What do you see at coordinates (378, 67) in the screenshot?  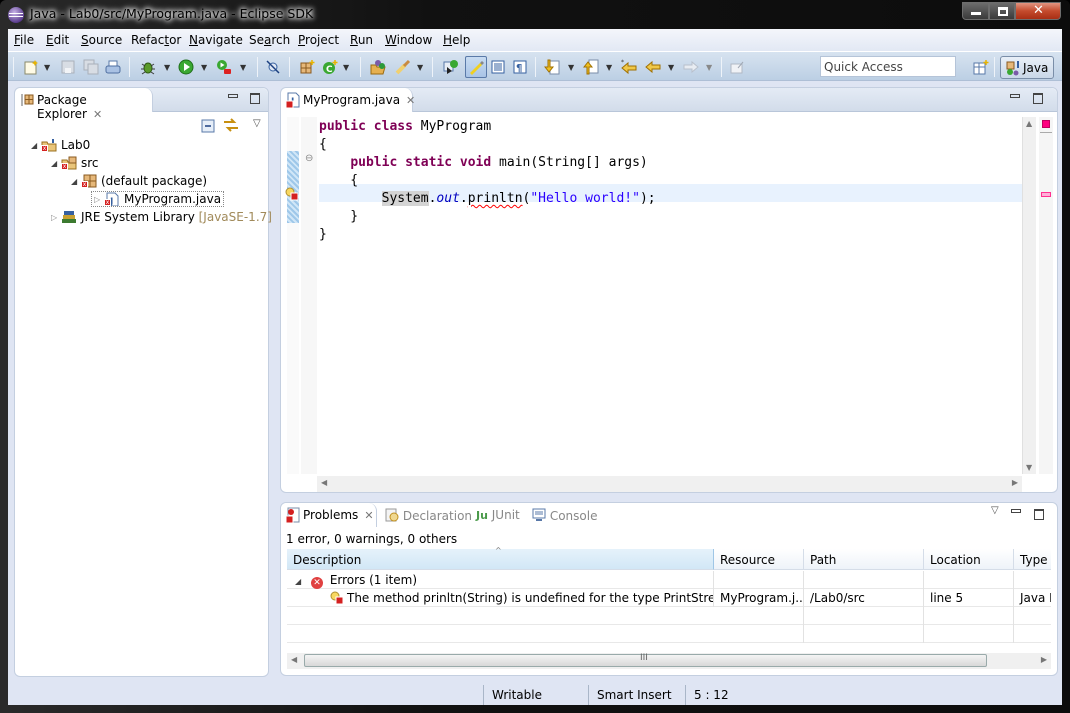 I see `open-type-icon` at bounding box center [378, 67].